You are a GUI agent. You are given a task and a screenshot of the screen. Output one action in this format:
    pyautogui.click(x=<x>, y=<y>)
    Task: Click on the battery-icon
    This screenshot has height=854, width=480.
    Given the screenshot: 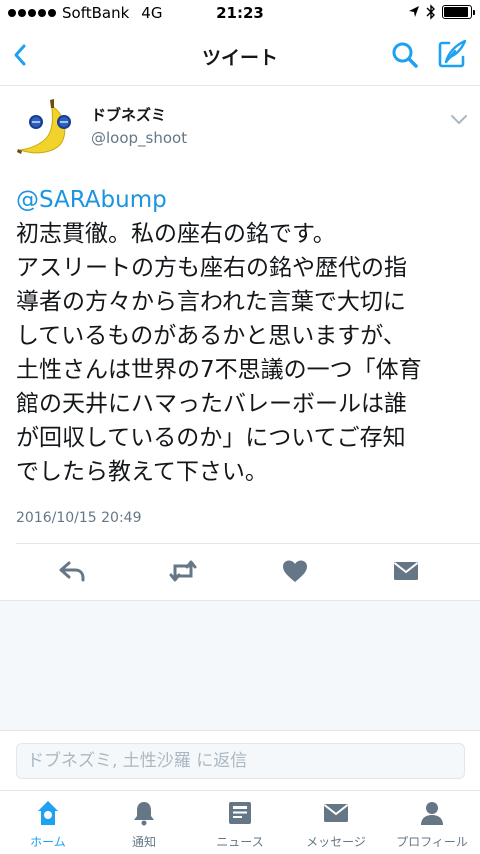 What is the action you would take?
    pyautogui.click(x=458, y=12)
    